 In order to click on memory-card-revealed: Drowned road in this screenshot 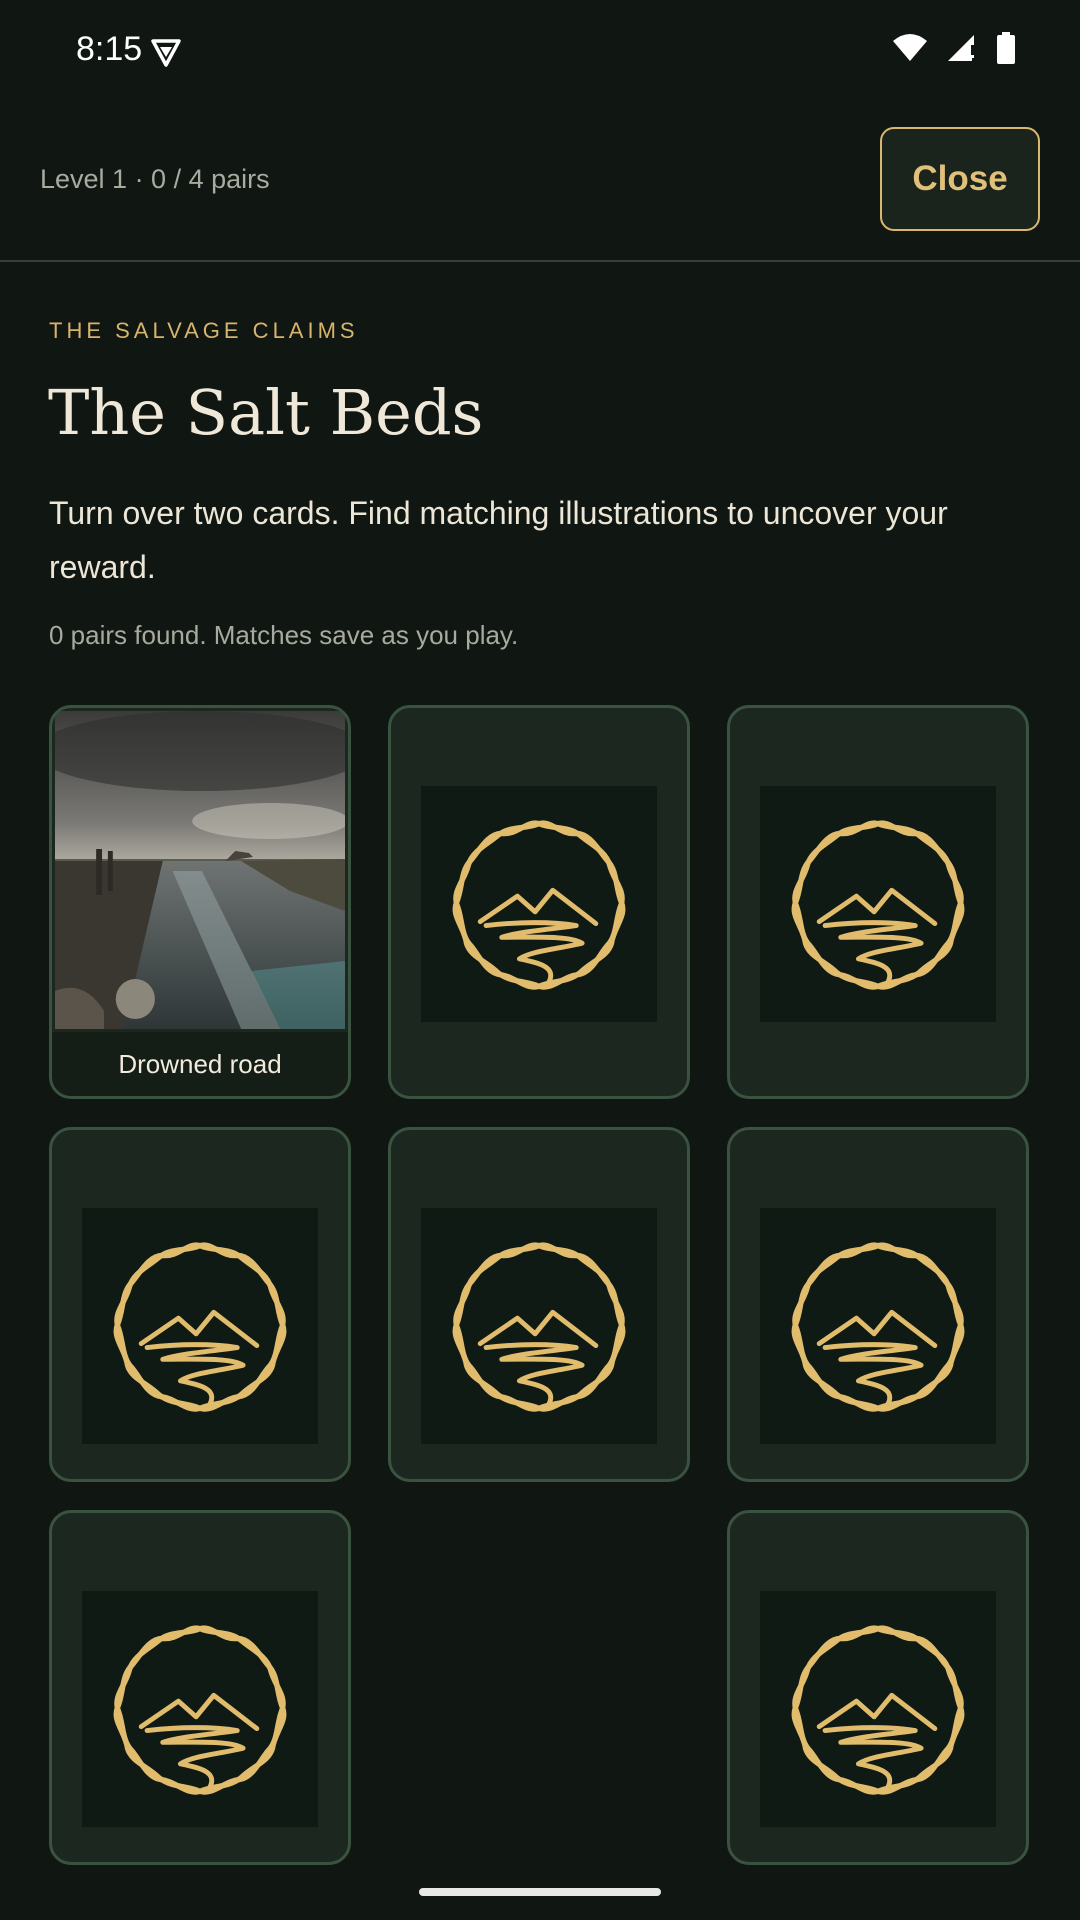, I will do `click(200, 902)`.